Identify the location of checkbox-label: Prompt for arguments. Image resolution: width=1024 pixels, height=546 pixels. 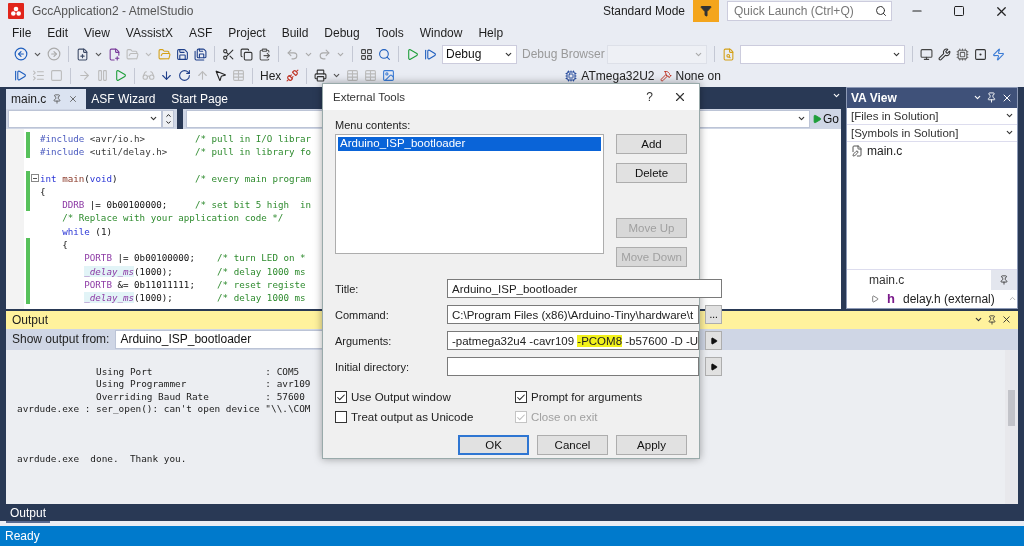
(587, 397).